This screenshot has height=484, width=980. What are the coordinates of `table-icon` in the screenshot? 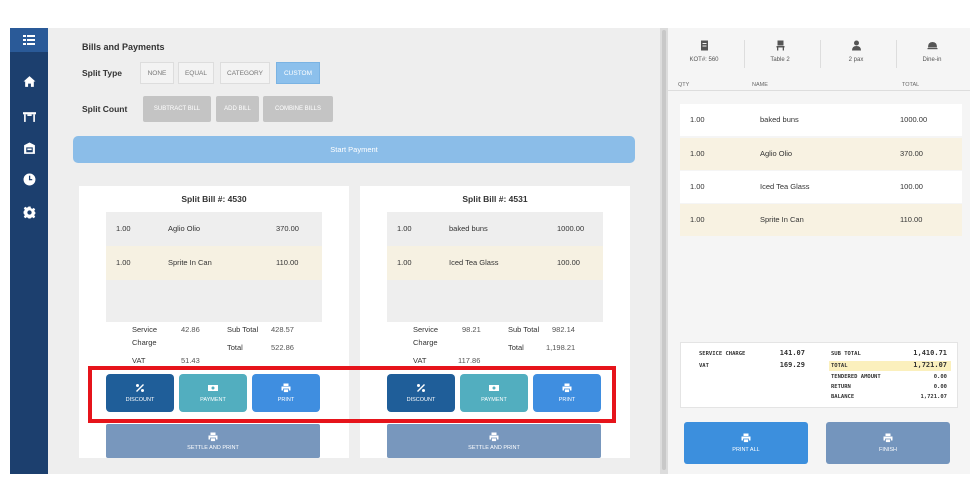 It's located at (29, 116).